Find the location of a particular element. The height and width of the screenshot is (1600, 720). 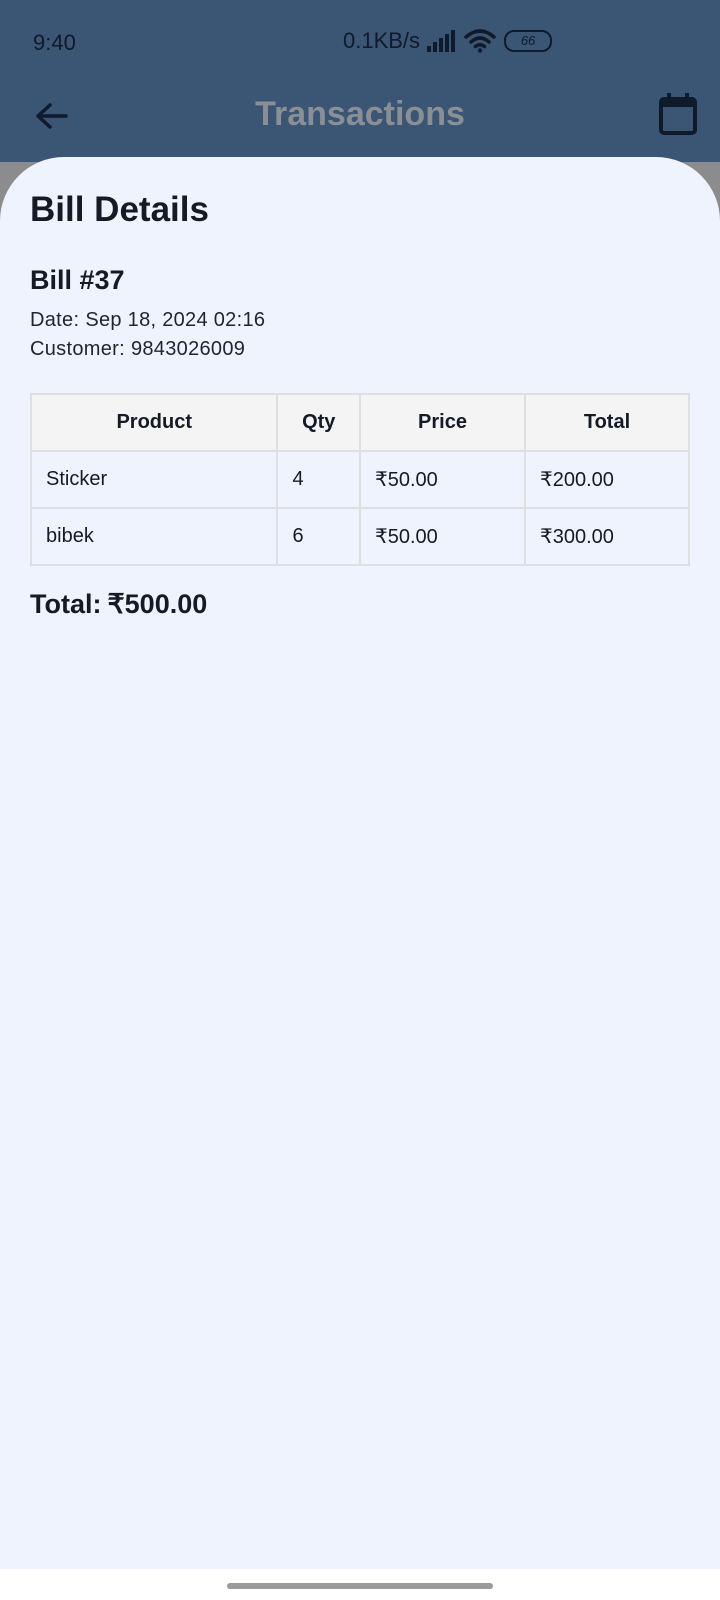

cell-total: ₹300.00 is located at coordinates (607, 536).